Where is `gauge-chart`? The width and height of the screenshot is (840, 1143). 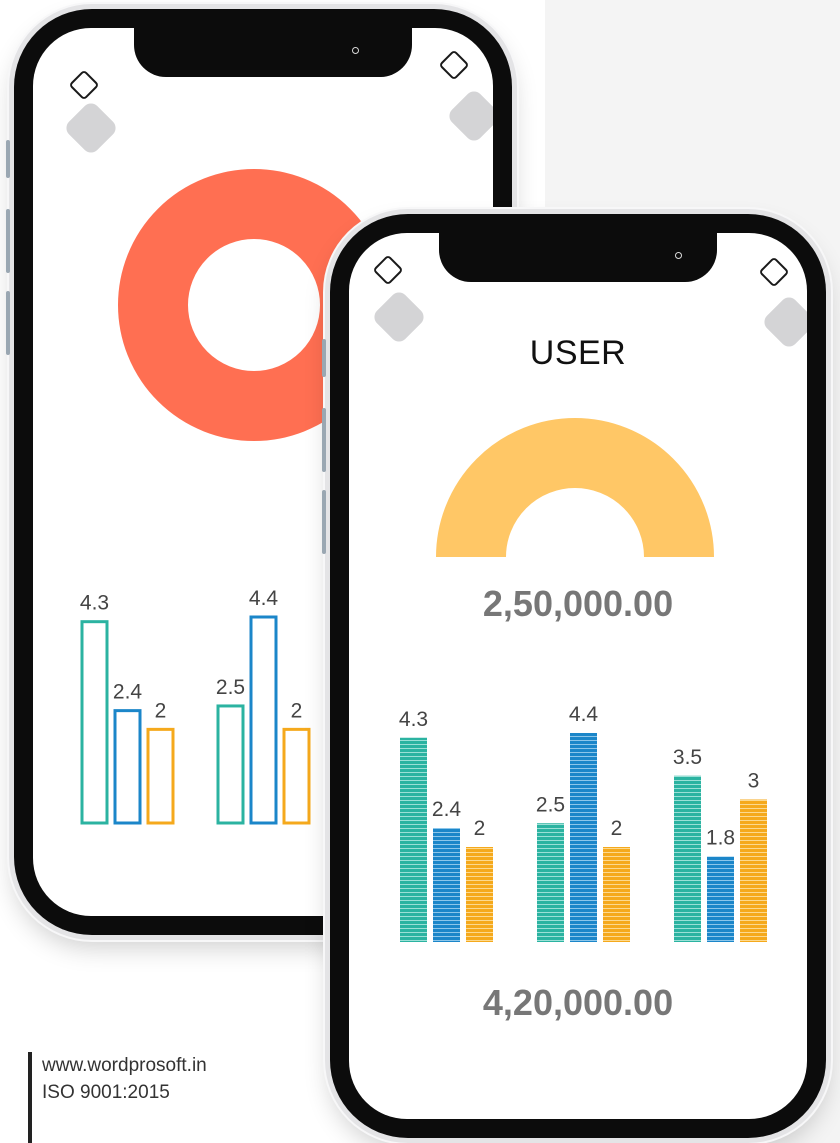
gauge-chart is located at coordinates (575, 488).